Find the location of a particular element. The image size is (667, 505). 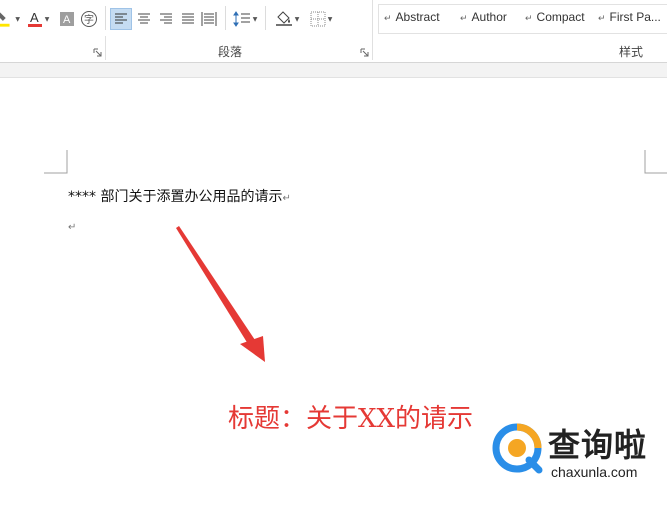

chaxunla-logo-icon is located at coordinates (517, 448).